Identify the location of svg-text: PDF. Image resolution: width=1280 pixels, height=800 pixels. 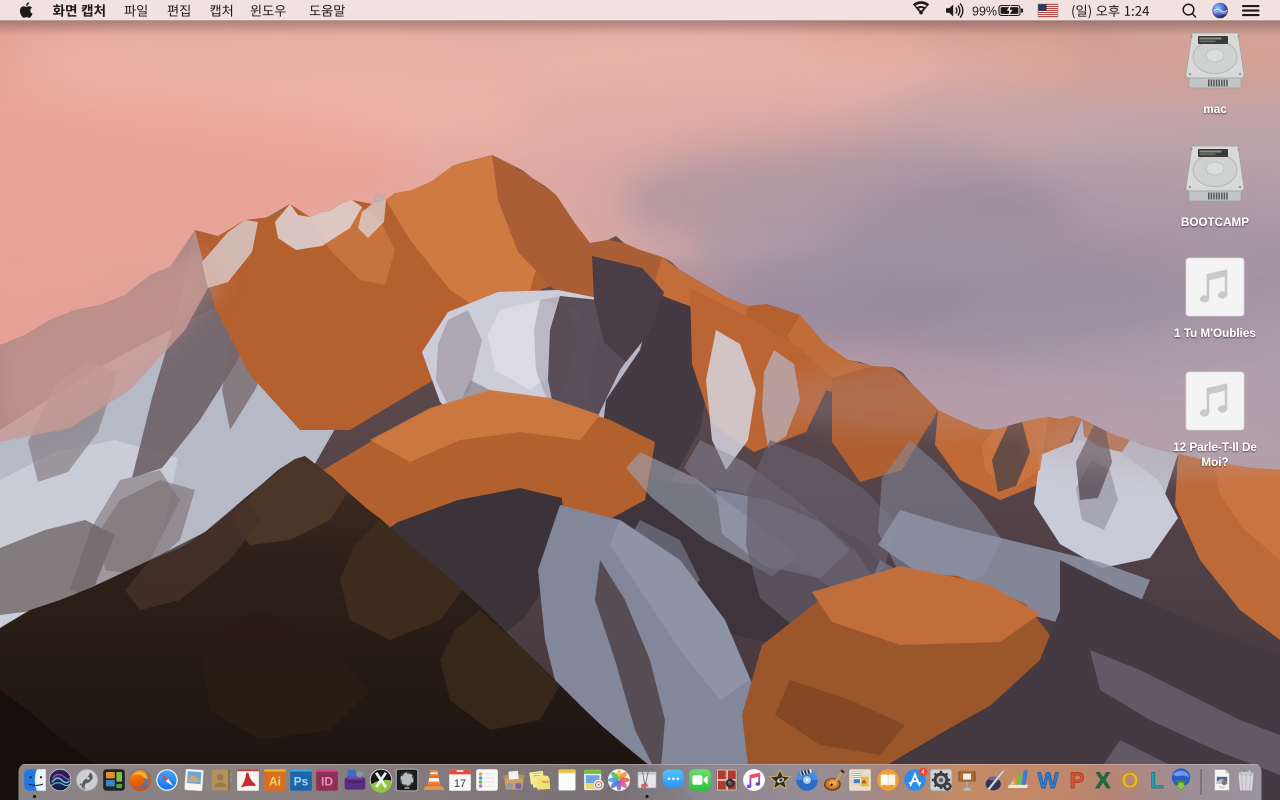
(1222, 787).